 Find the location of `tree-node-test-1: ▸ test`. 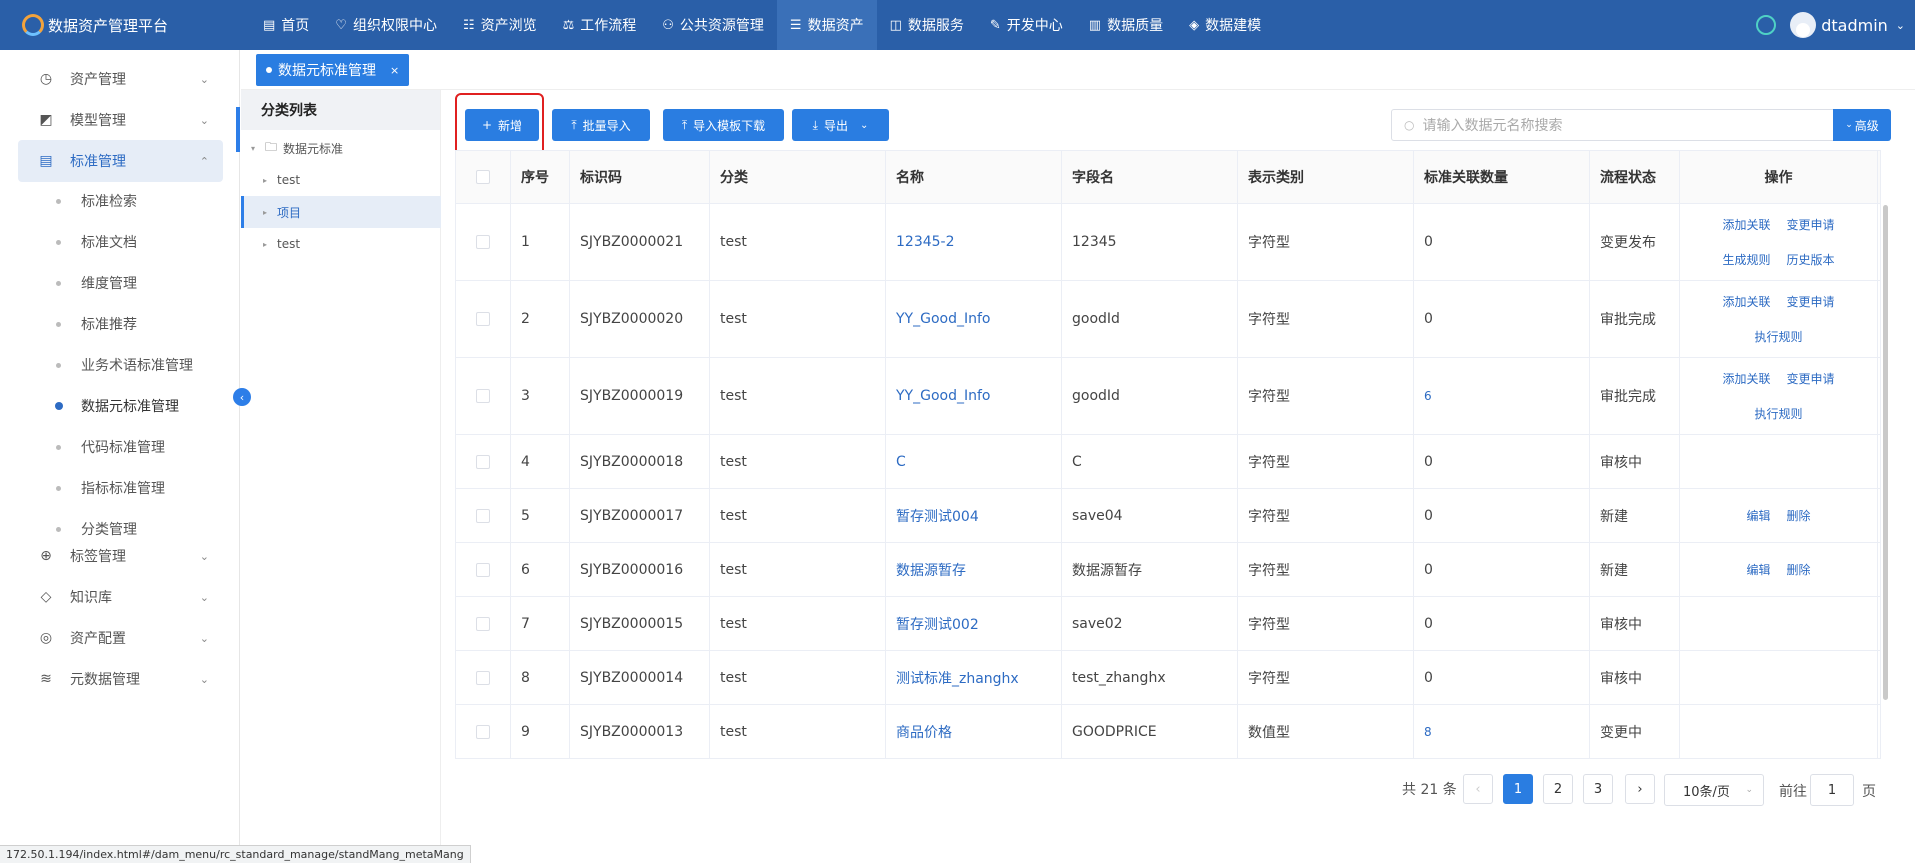

tree-node-test-1: ▸ test is located at coordinates (348, 180).